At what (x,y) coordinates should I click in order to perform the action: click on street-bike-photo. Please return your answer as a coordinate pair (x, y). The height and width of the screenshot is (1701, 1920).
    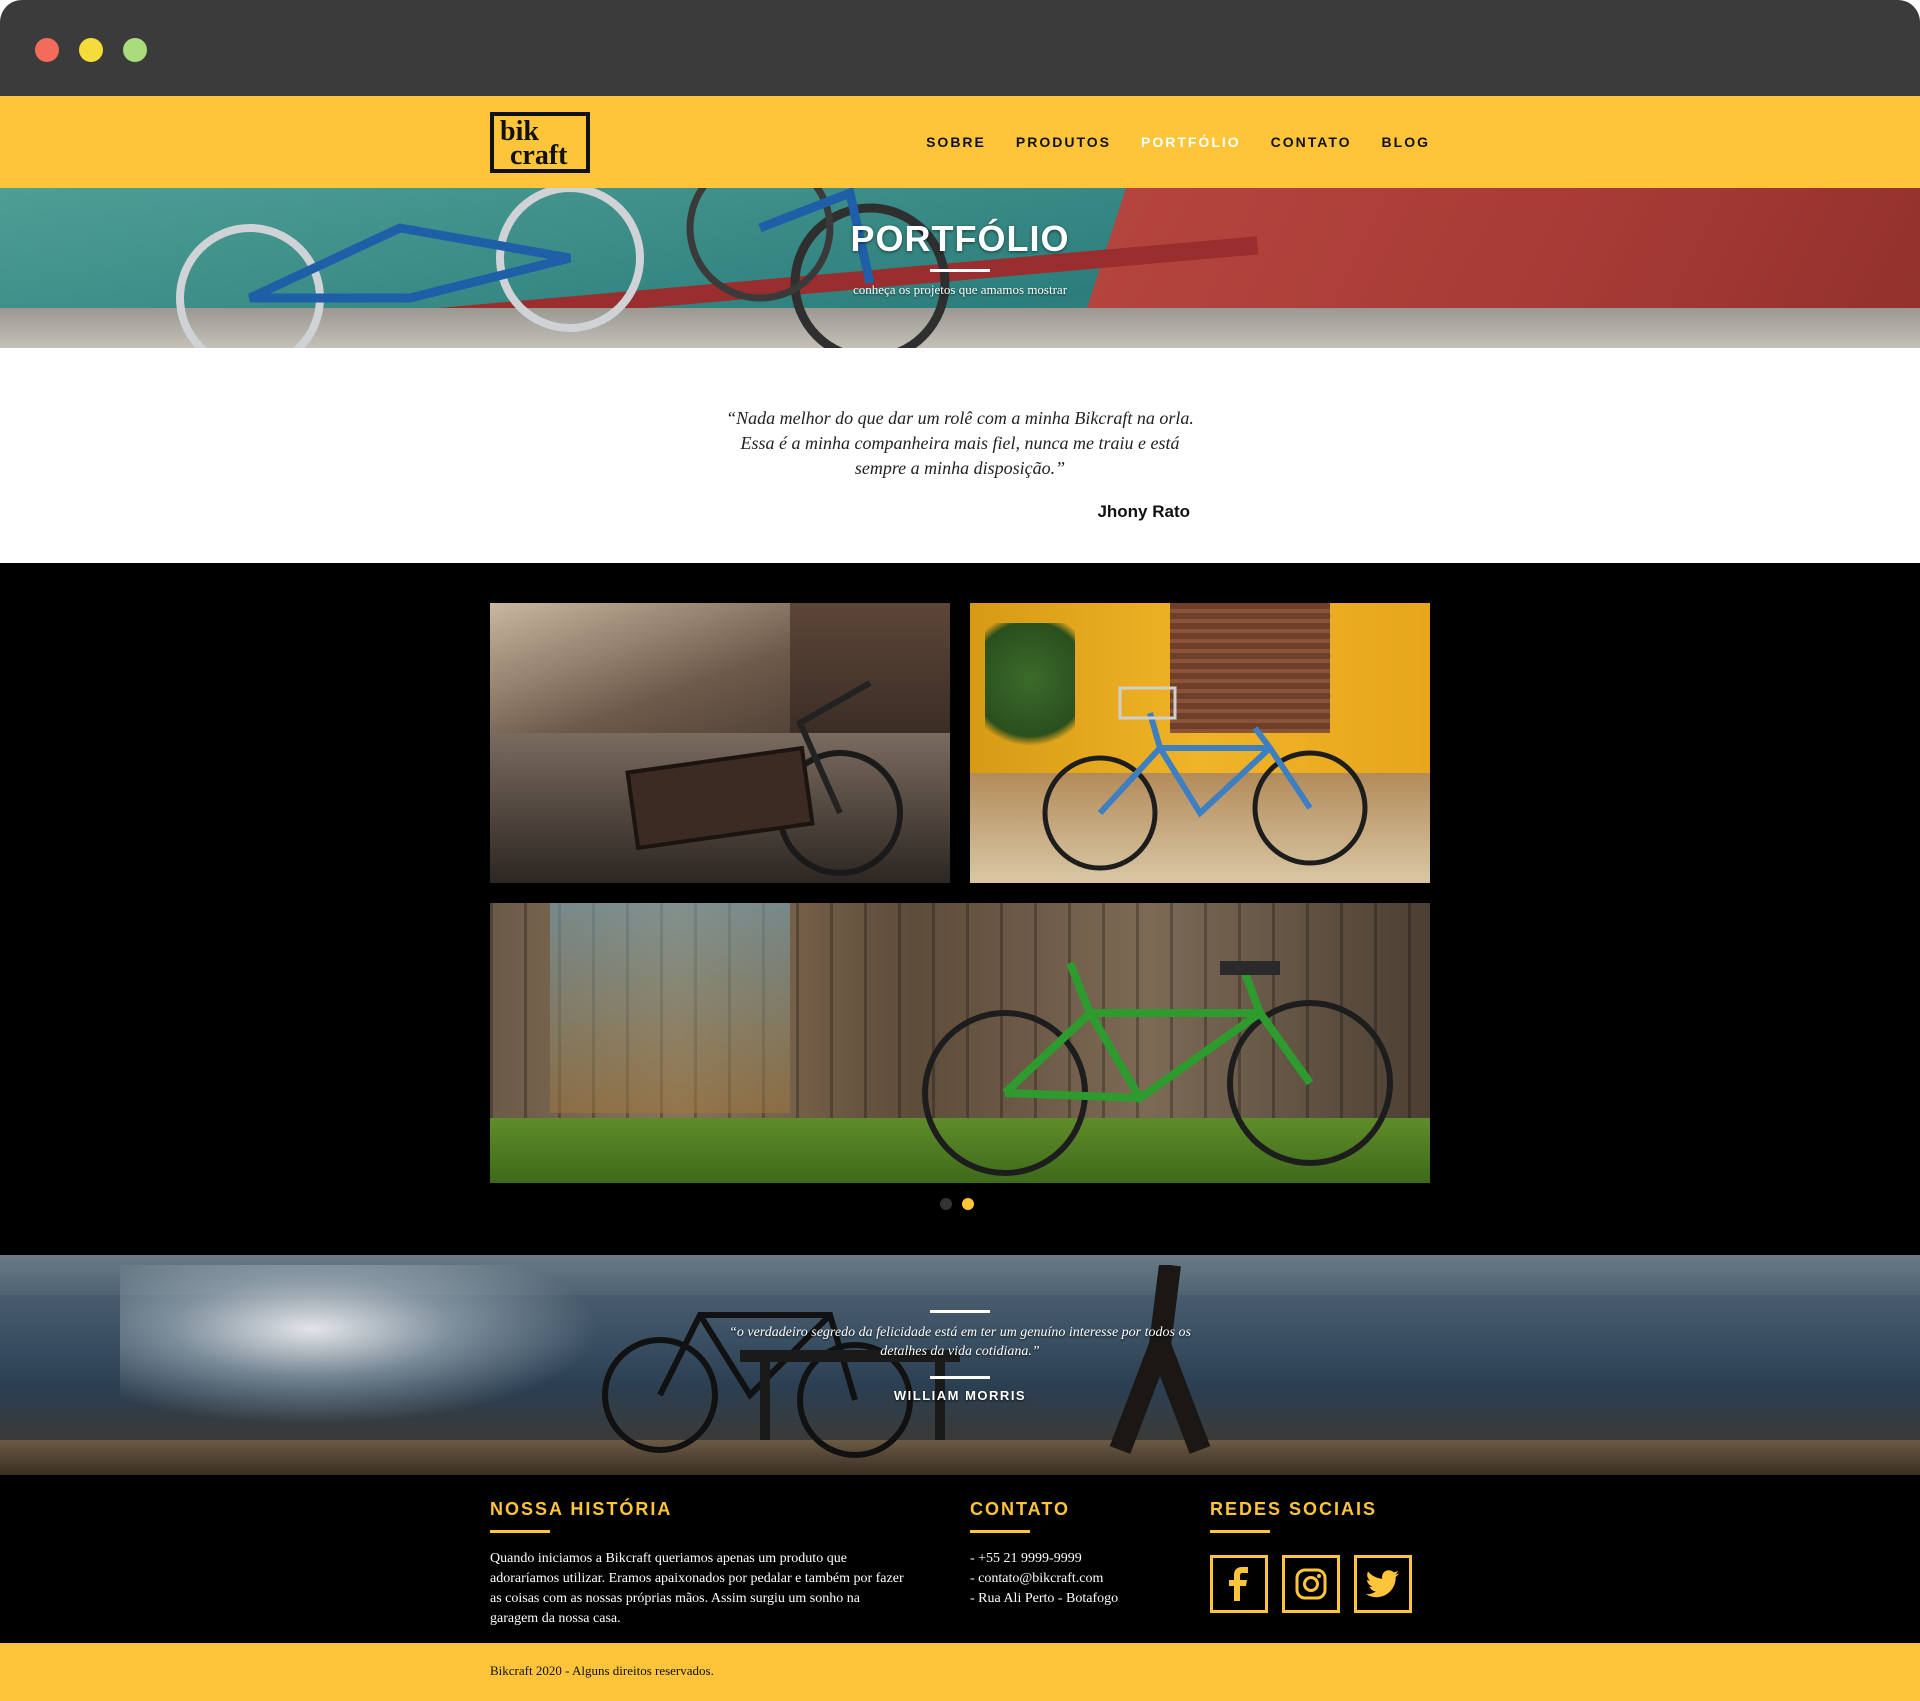
    Looking at the image, I should click on (720, 743).